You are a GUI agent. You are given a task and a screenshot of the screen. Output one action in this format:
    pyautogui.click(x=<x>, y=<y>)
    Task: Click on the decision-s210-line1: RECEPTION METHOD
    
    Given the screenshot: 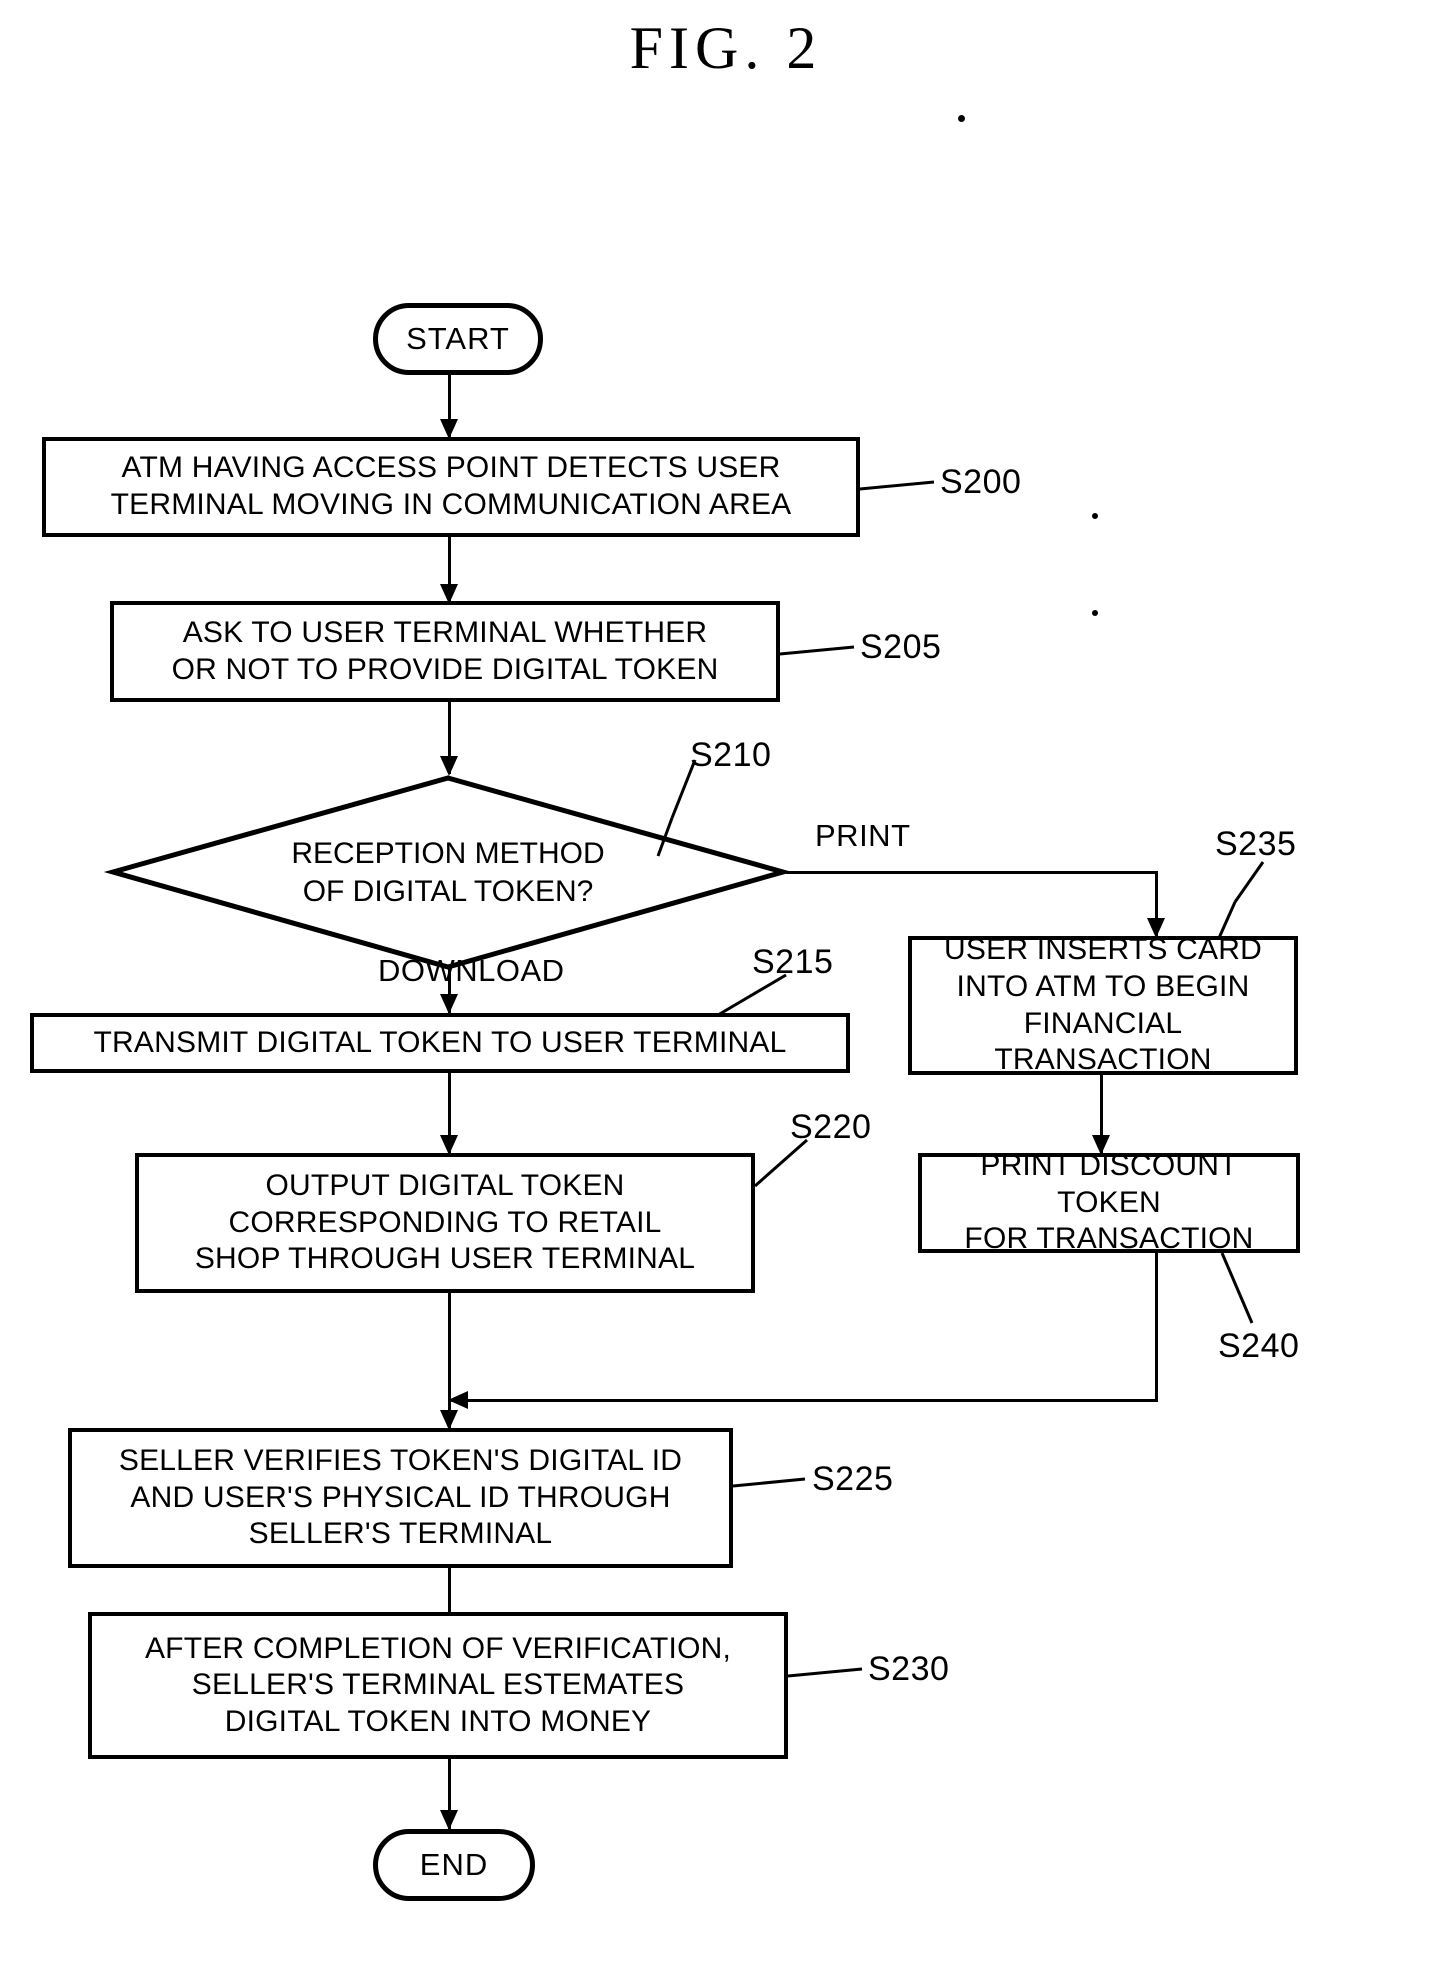 What is the action you would take?
    pyautogui.click(x=448, y=853)
    